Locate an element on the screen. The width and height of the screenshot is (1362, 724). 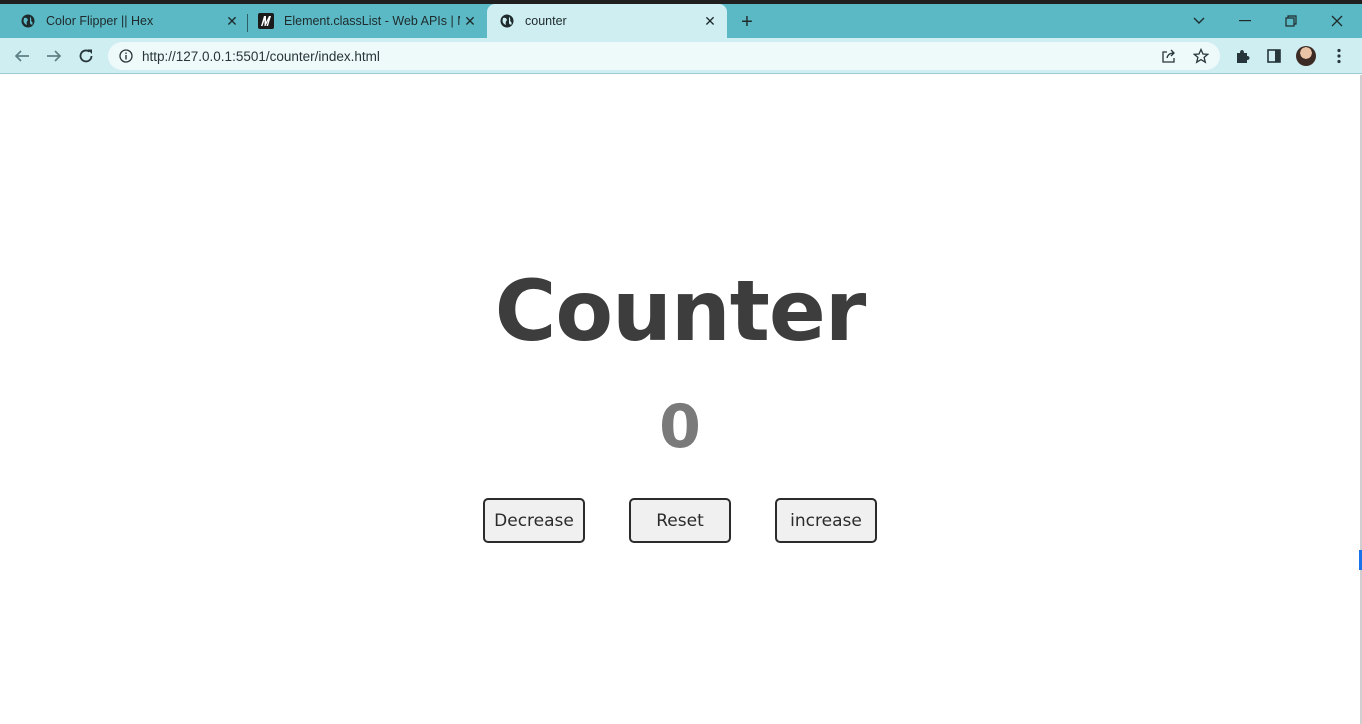
restore-icon is located at coordinates (1291, 21).